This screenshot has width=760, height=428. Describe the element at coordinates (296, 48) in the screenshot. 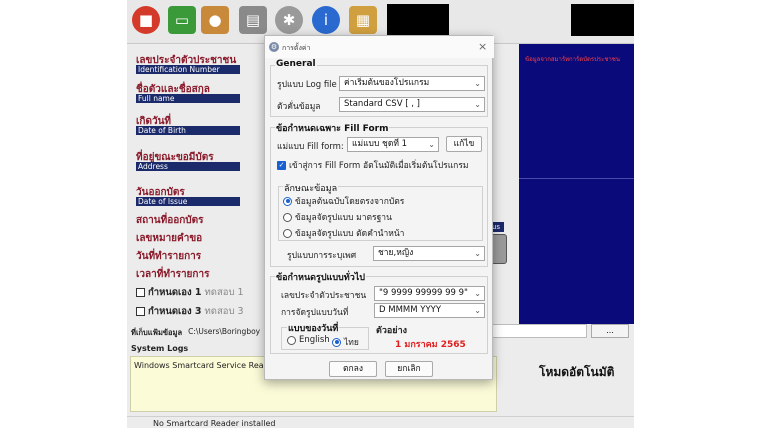

I see `dialog-title: การตั้งค่า` at that location.